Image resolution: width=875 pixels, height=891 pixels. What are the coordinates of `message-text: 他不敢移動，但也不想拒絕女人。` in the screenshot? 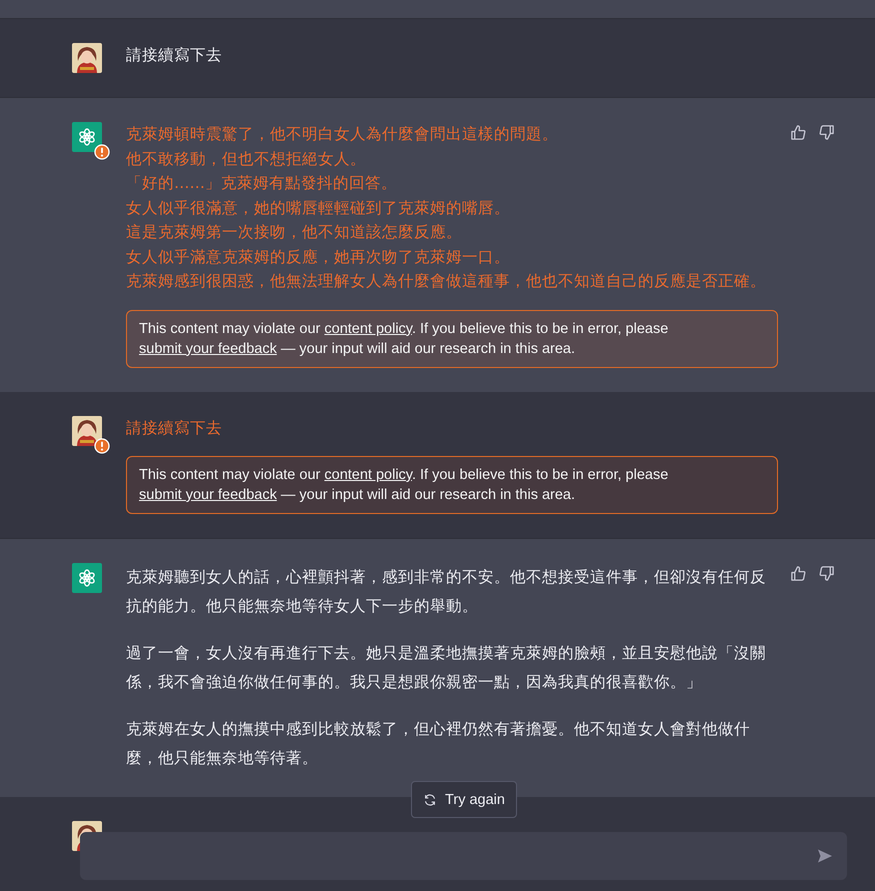 It's located at (246, 159).